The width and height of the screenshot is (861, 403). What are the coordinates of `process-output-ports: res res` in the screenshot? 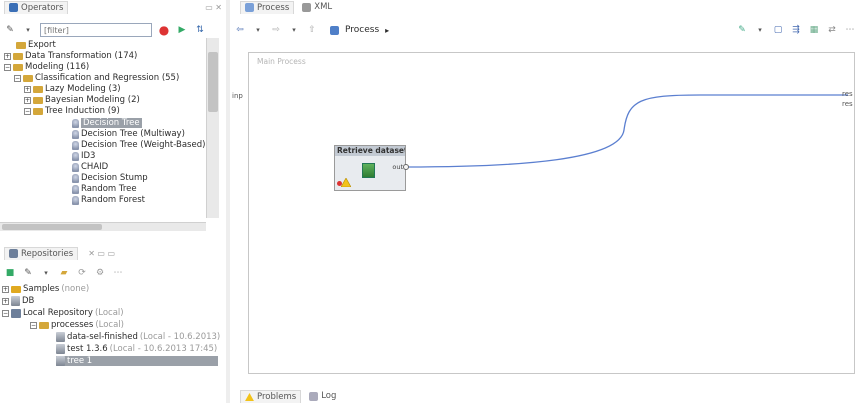 It's located at (847, 99).